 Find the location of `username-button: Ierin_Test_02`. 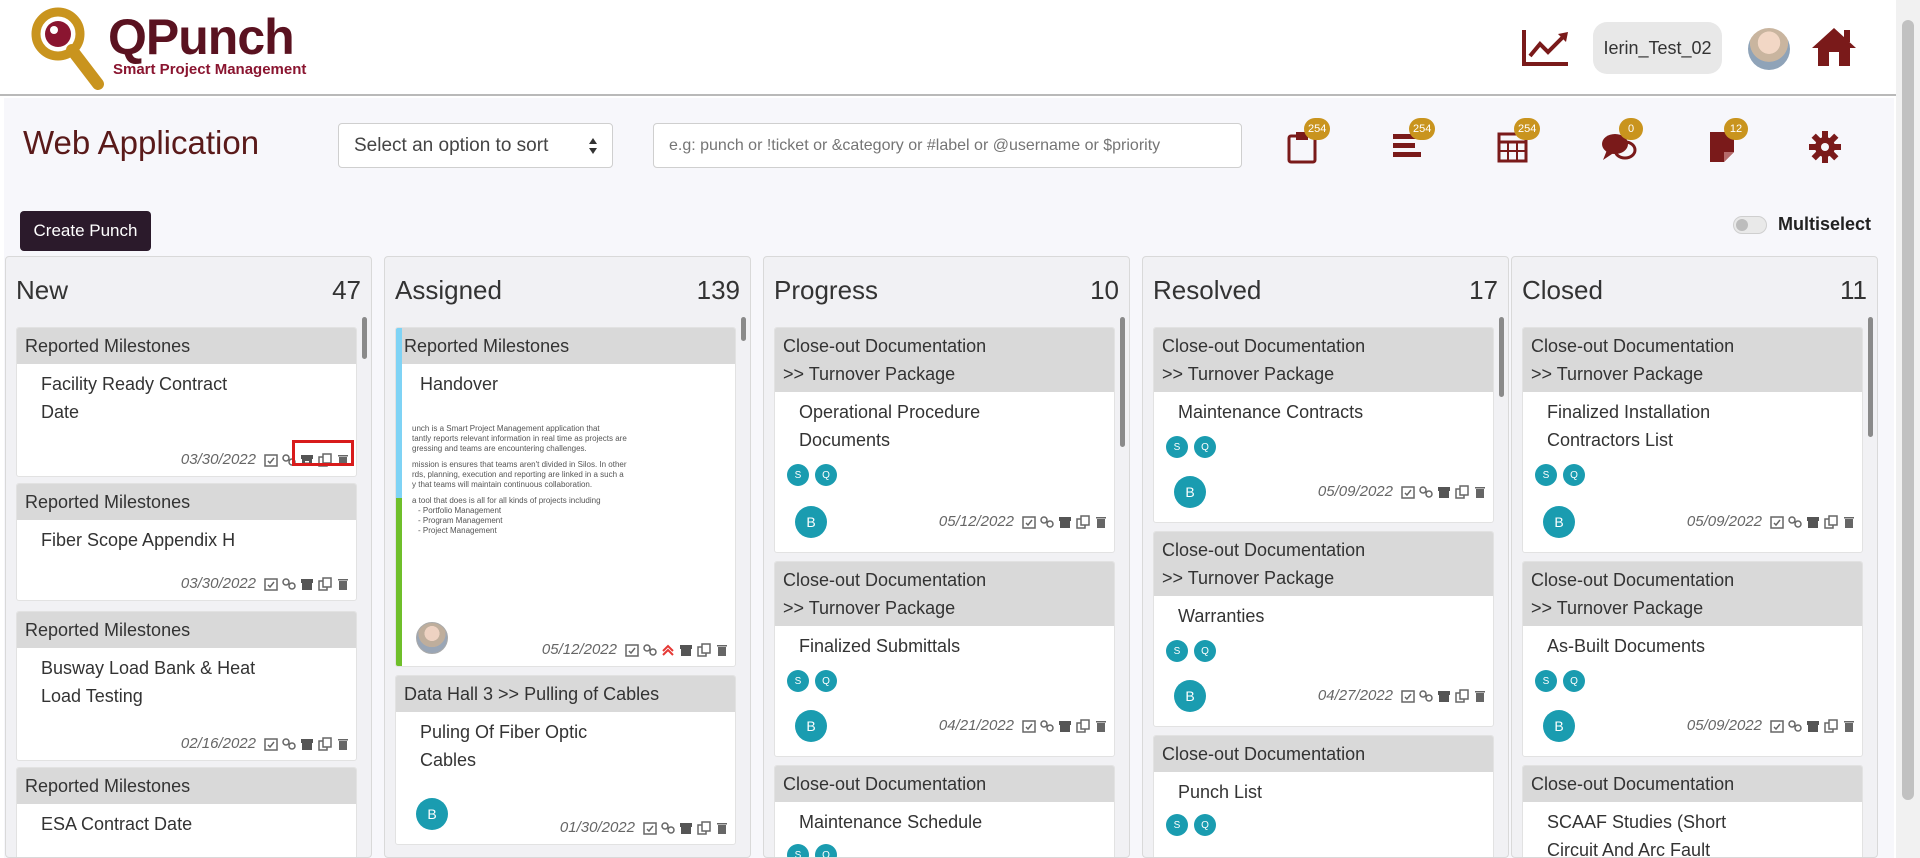

username-button: Ierin_Test_02 is located at coordinates (1657, 48).